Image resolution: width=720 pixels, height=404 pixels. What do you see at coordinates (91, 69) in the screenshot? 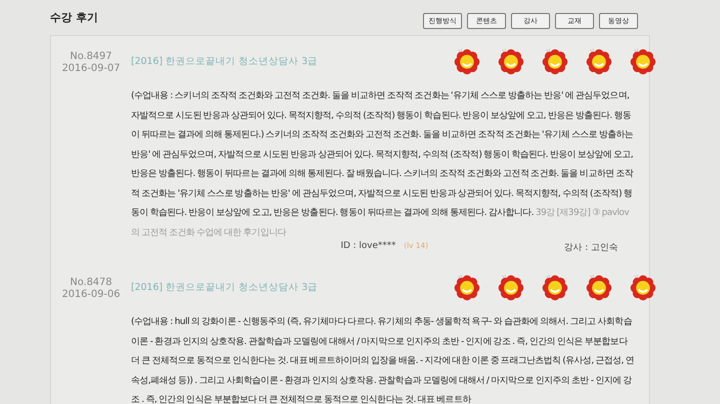
I see `review-date: 2016-09-07` at bounding box center [91, 69].